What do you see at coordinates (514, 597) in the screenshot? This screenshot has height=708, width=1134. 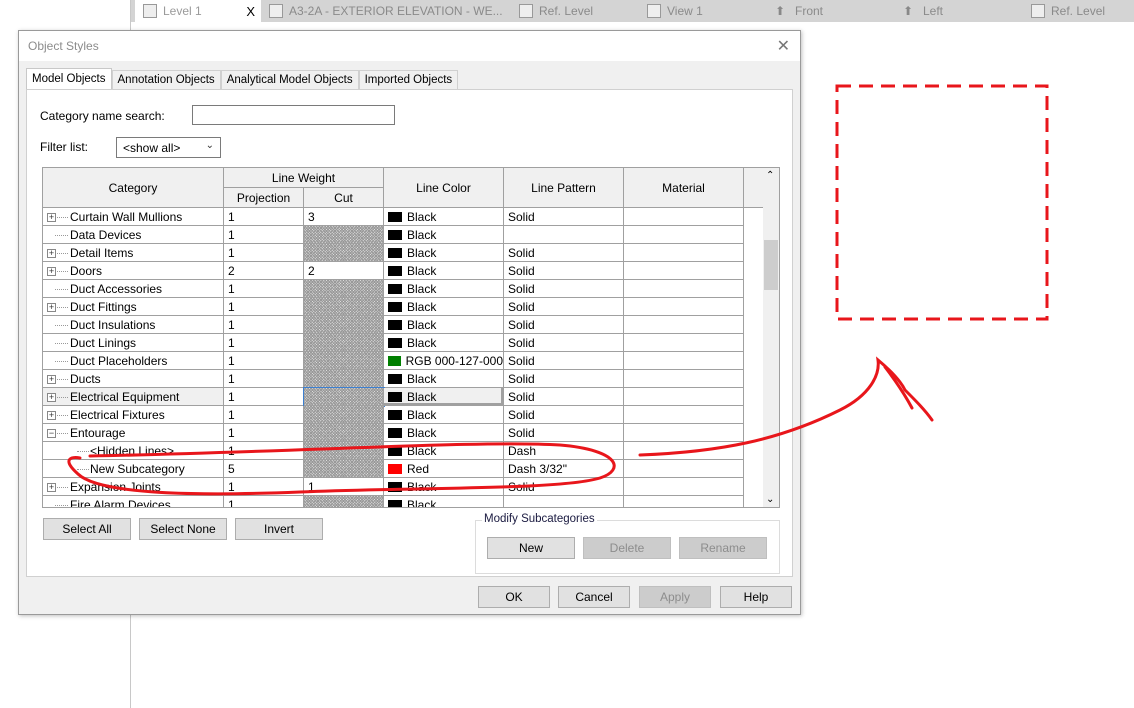 I see `ok-button: OK` at bounding box center [514, 597].